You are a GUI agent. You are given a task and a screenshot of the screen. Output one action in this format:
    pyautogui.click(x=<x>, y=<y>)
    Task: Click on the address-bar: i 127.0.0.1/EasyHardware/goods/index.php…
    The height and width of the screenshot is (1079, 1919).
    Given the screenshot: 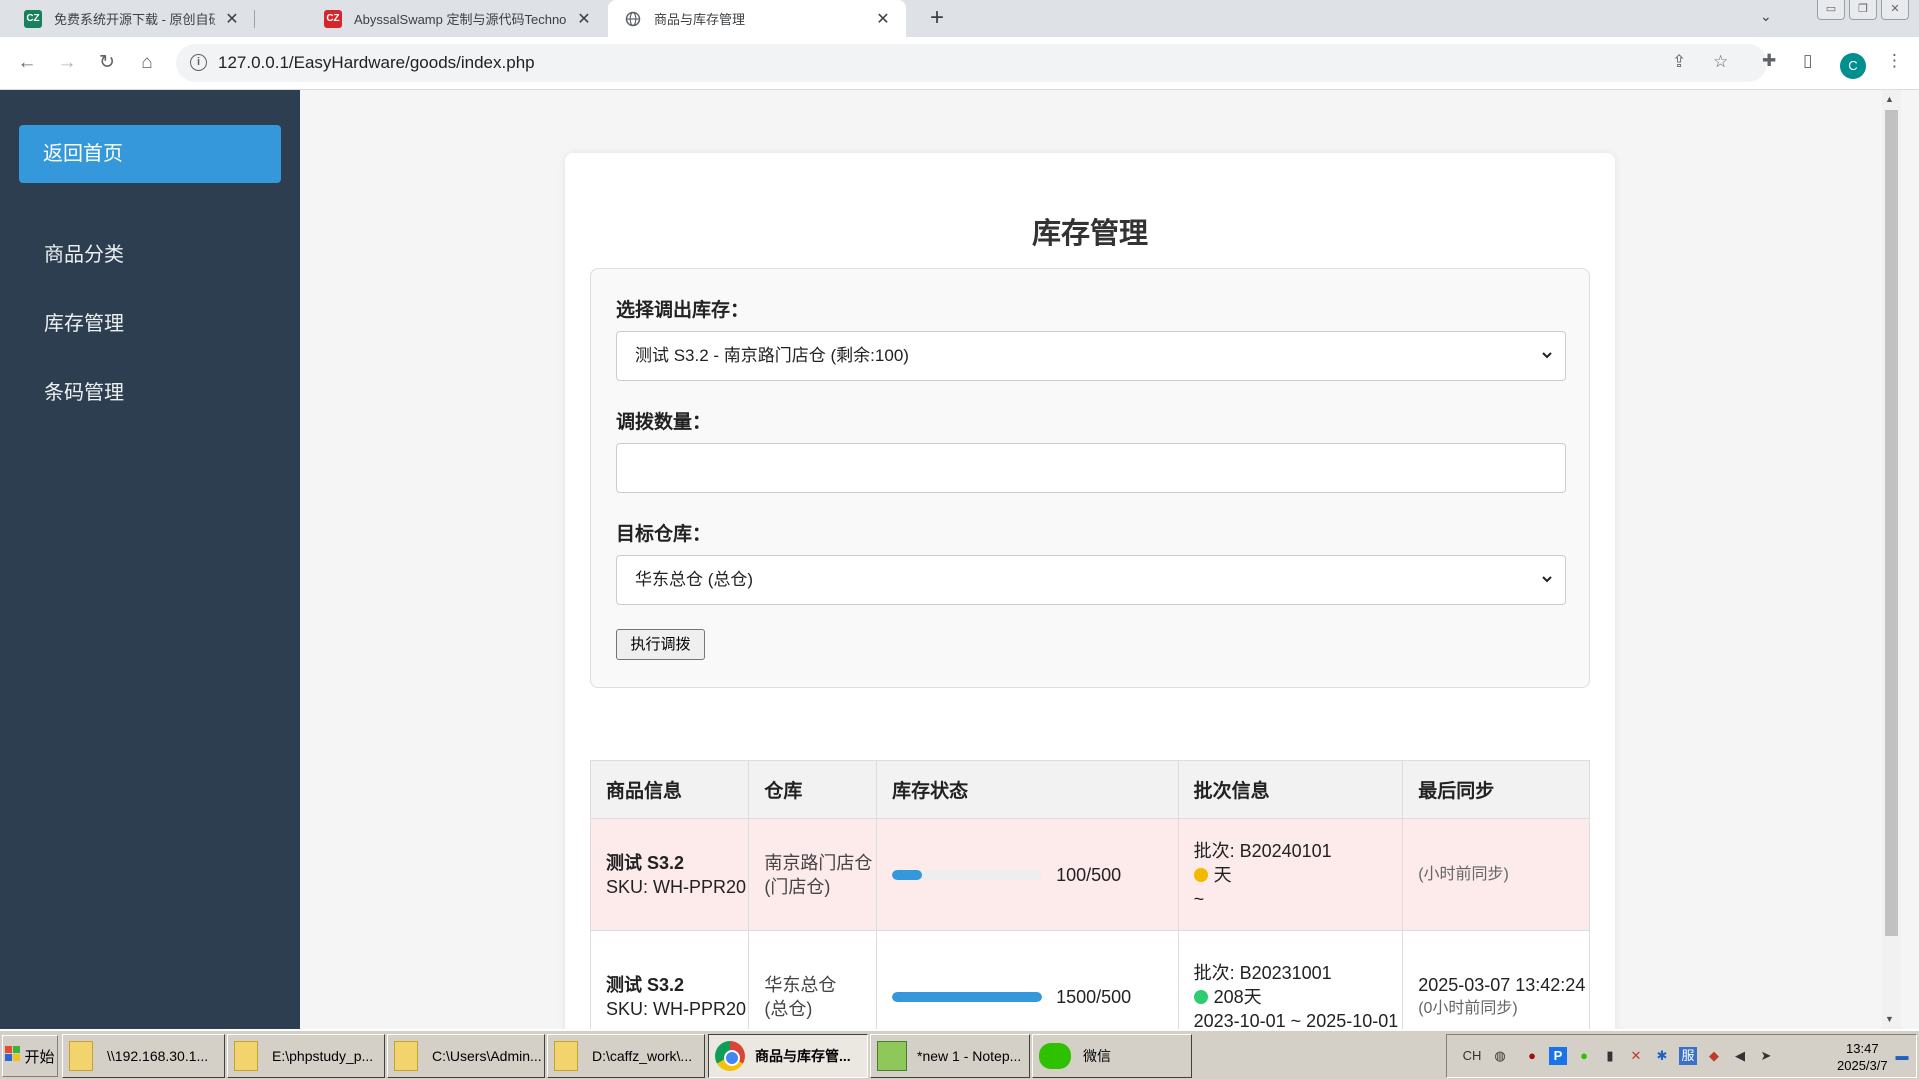 What is the action you would take?
    pyautogui.click(x=971, y=63)
    